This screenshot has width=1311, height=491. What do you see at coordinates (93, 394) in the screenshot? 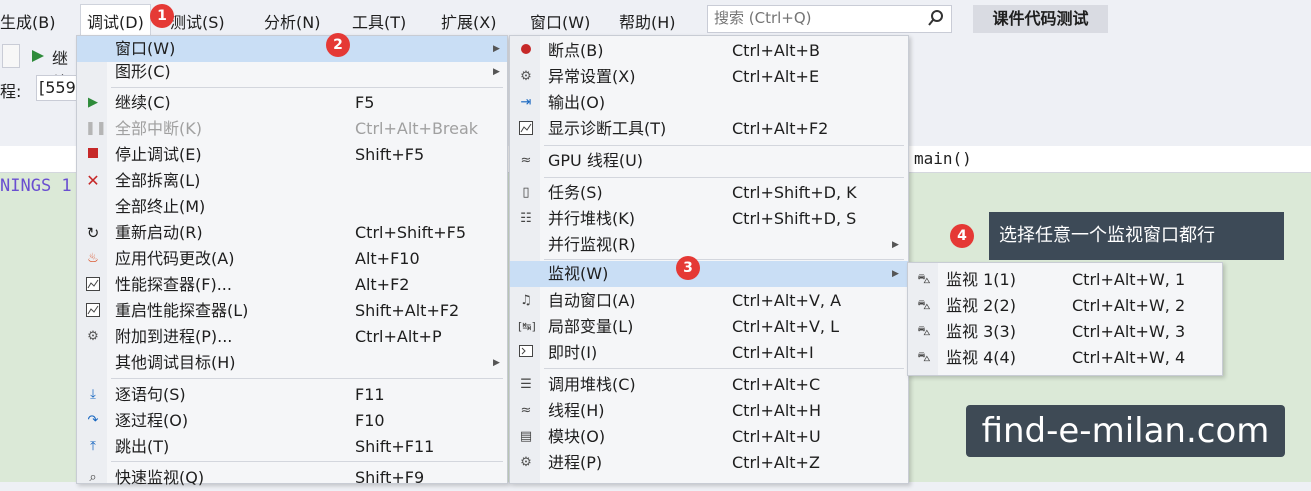
I see `step-into-icon: ⤓` at bounding box center [93, 394].